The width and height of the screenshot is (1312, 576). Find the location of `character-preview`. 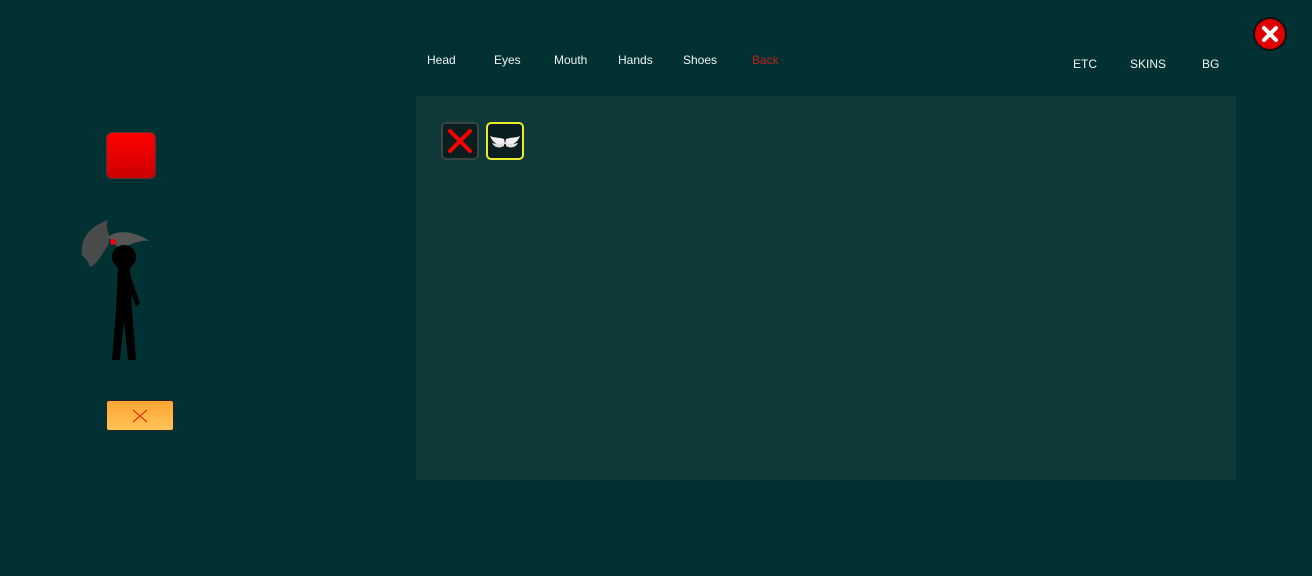

character-preview is located at coordinates (115, 290).